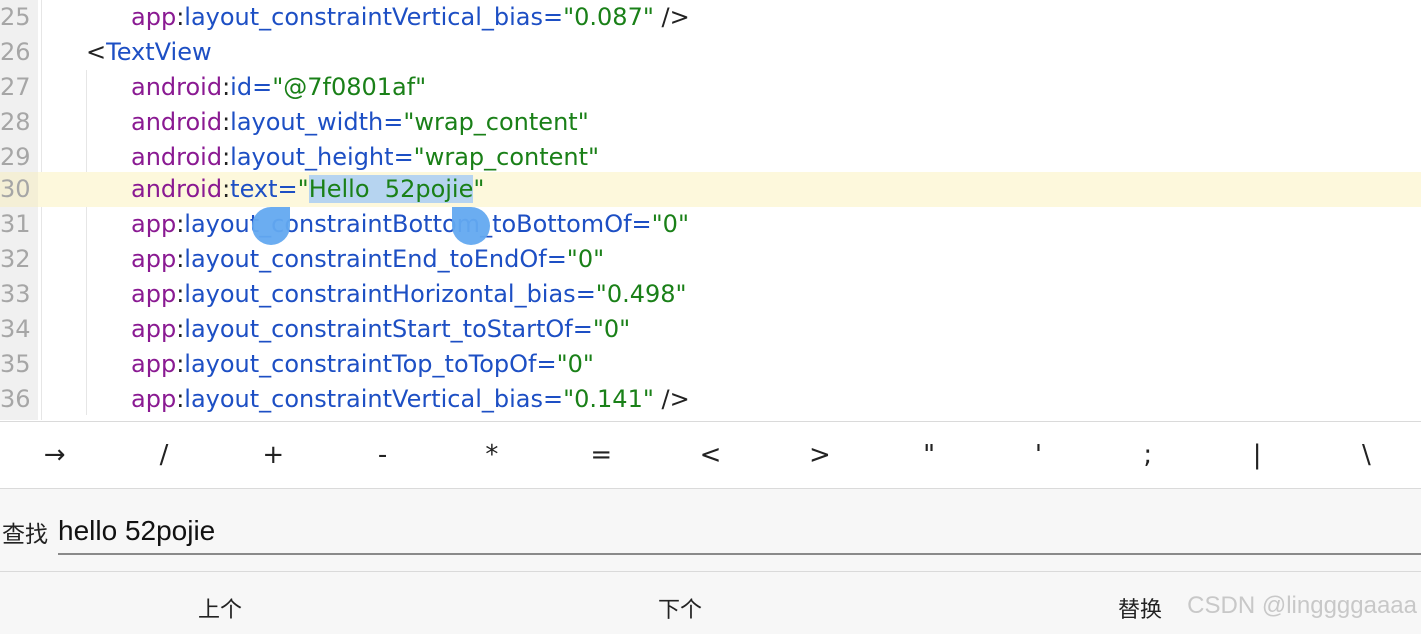 This screenshot has width=1421, height=634. I want to click on code-line: 35 app:layout_constraintTop_toTopOf="0", so click(710, 364).